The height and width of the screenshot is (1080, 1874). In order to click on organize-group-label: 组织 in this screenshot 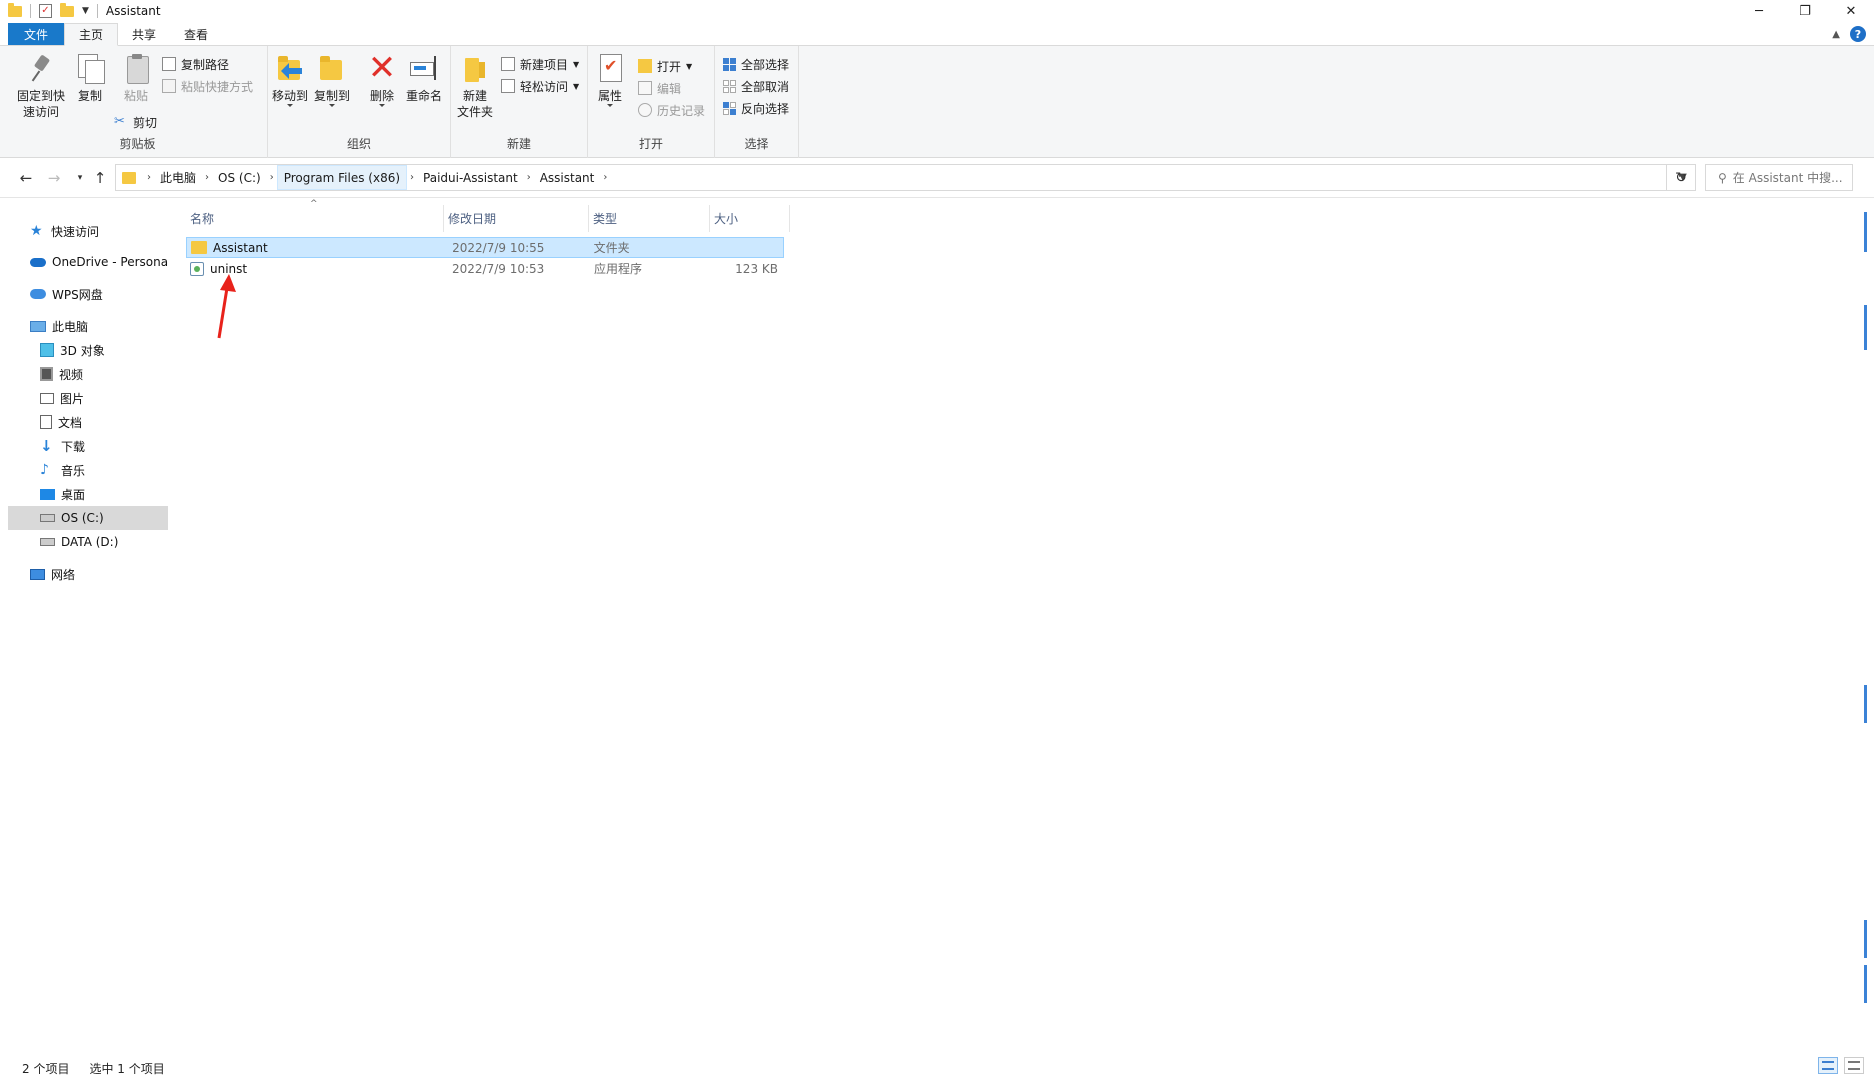, I will do `click(358, 144)`.